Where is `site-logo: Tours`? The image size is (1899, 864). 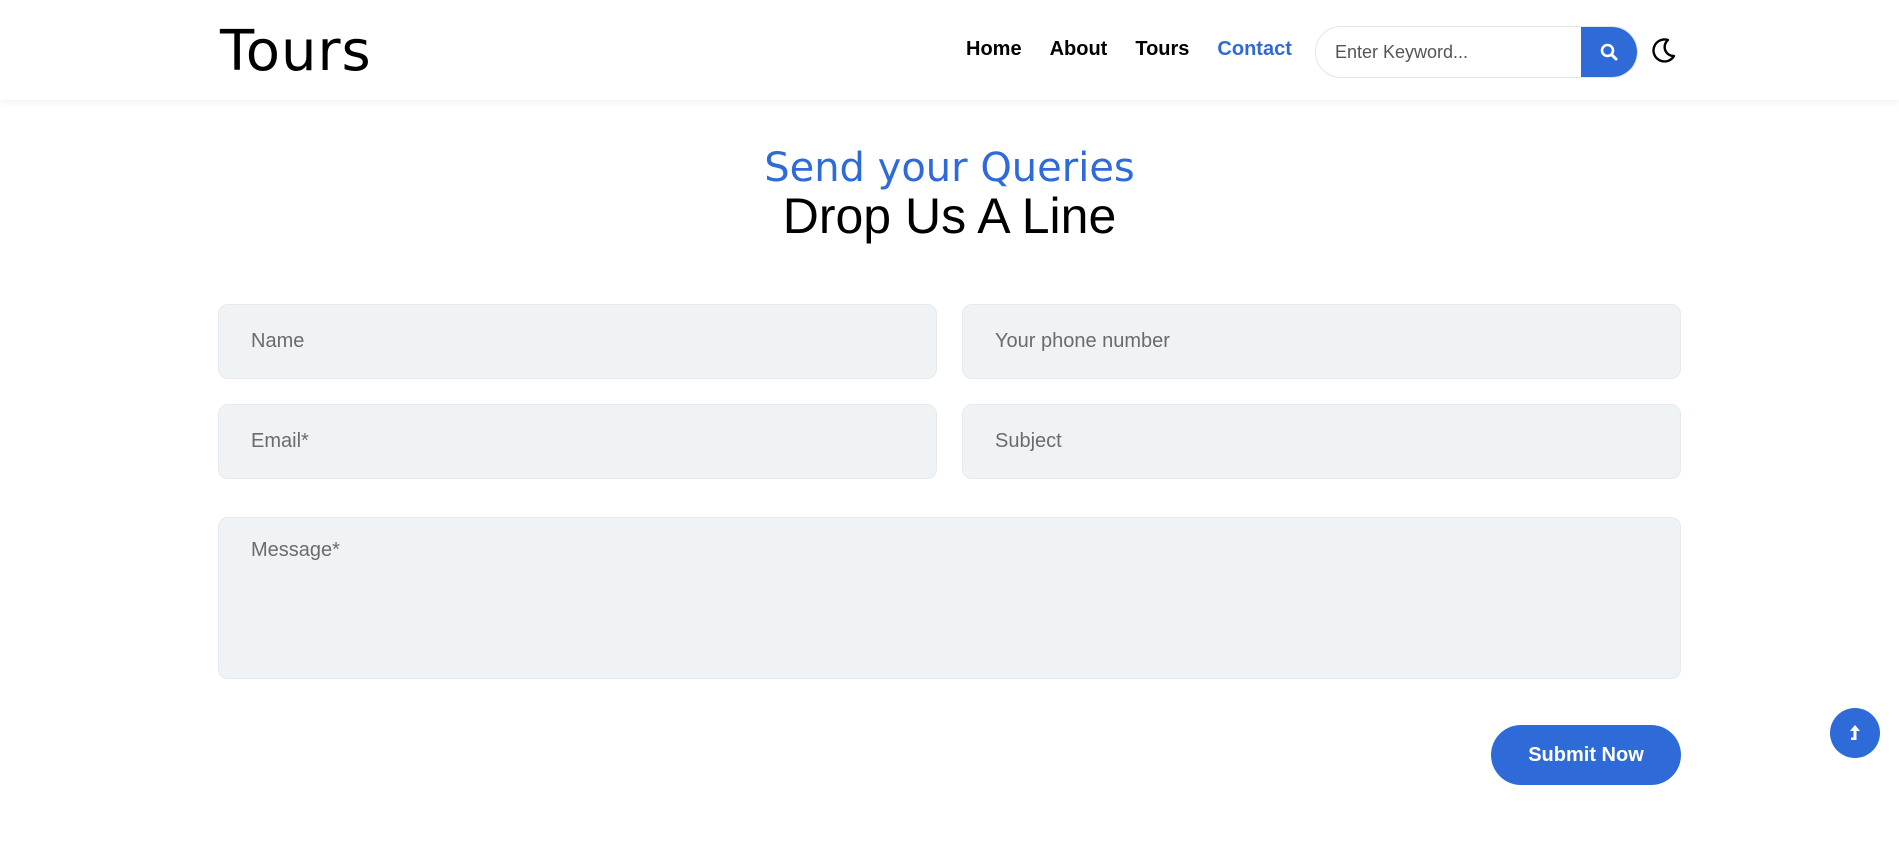 site-logo: Tours is located at coordinates (296, 52).